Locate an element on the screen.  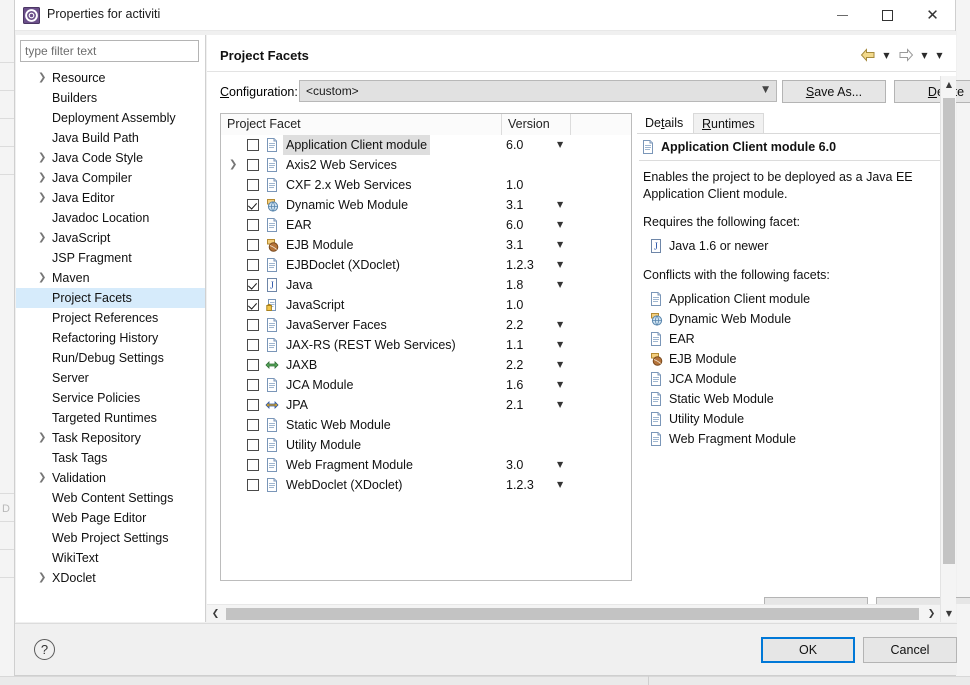
sidebar-item-javadoc-location: Javadoc Location is located at coordinates (110, 218).